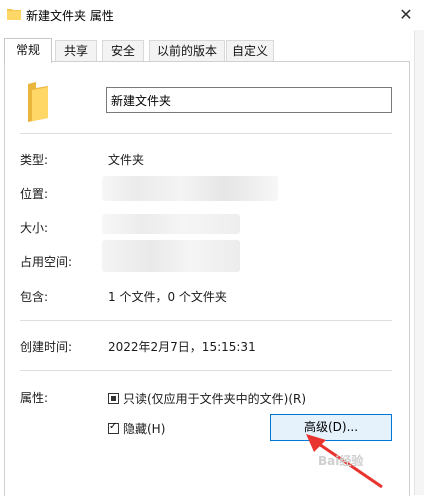 The height and width of the screenshot is (496, 424). What do you see at coordinates (34, 297) in the screenshot?
I see `contains-label: 包含:` at bounding box center [34, 297].